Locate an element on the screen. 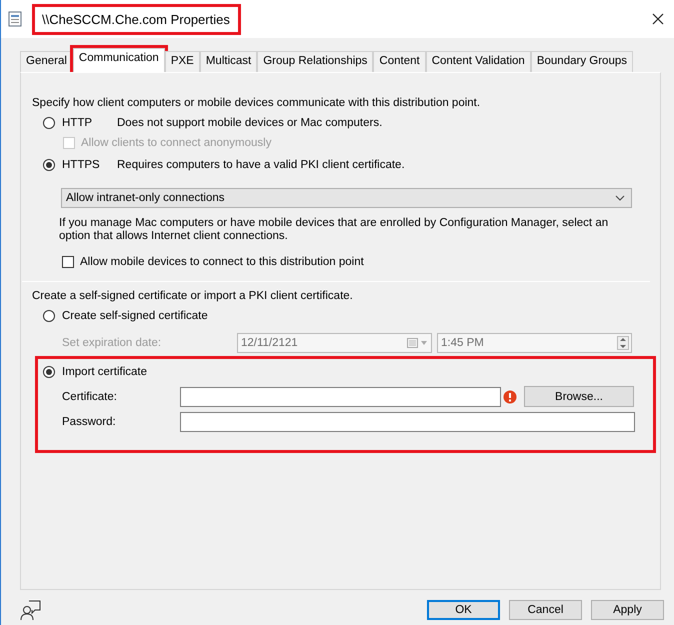 The width and height of the screenshot is (674, 625). tab: Multicast is located at coordinates (229, 61).